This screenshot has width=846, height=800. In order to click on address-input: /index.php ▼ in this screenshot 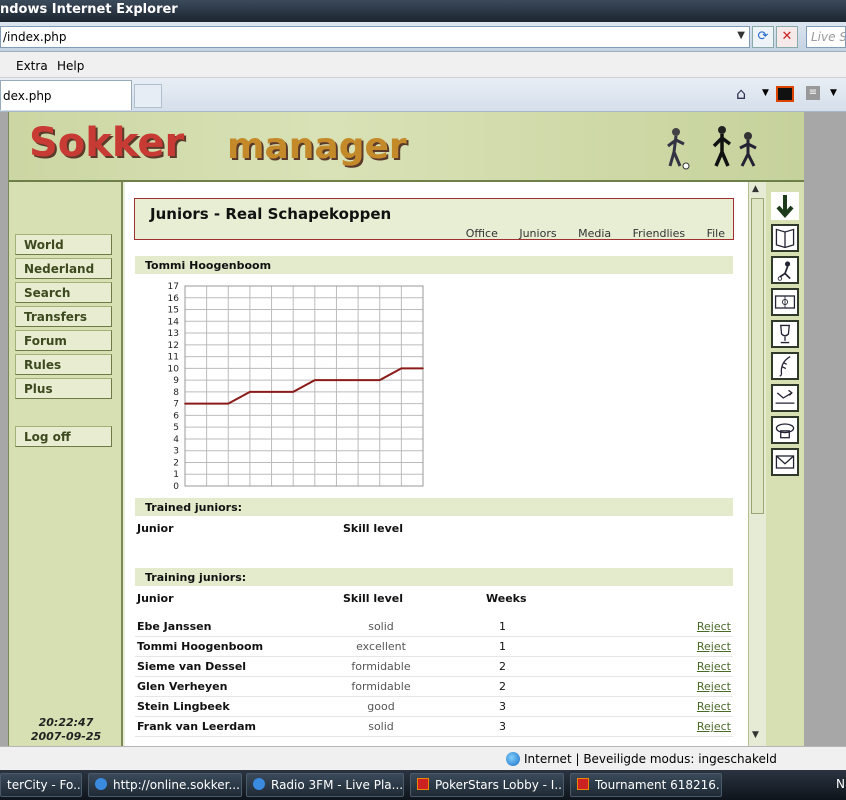, I will do `click(375, 37)`.